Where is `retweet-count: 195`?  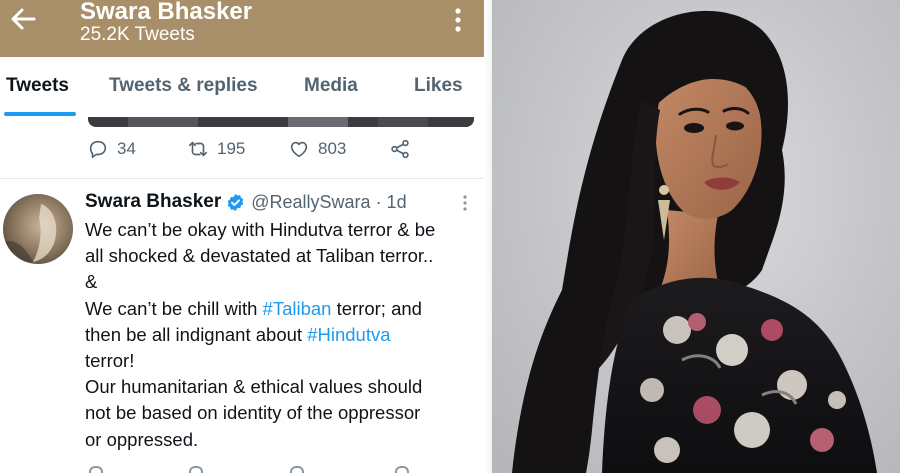 retweet-count: 195 is located at coordinates (231, 148).